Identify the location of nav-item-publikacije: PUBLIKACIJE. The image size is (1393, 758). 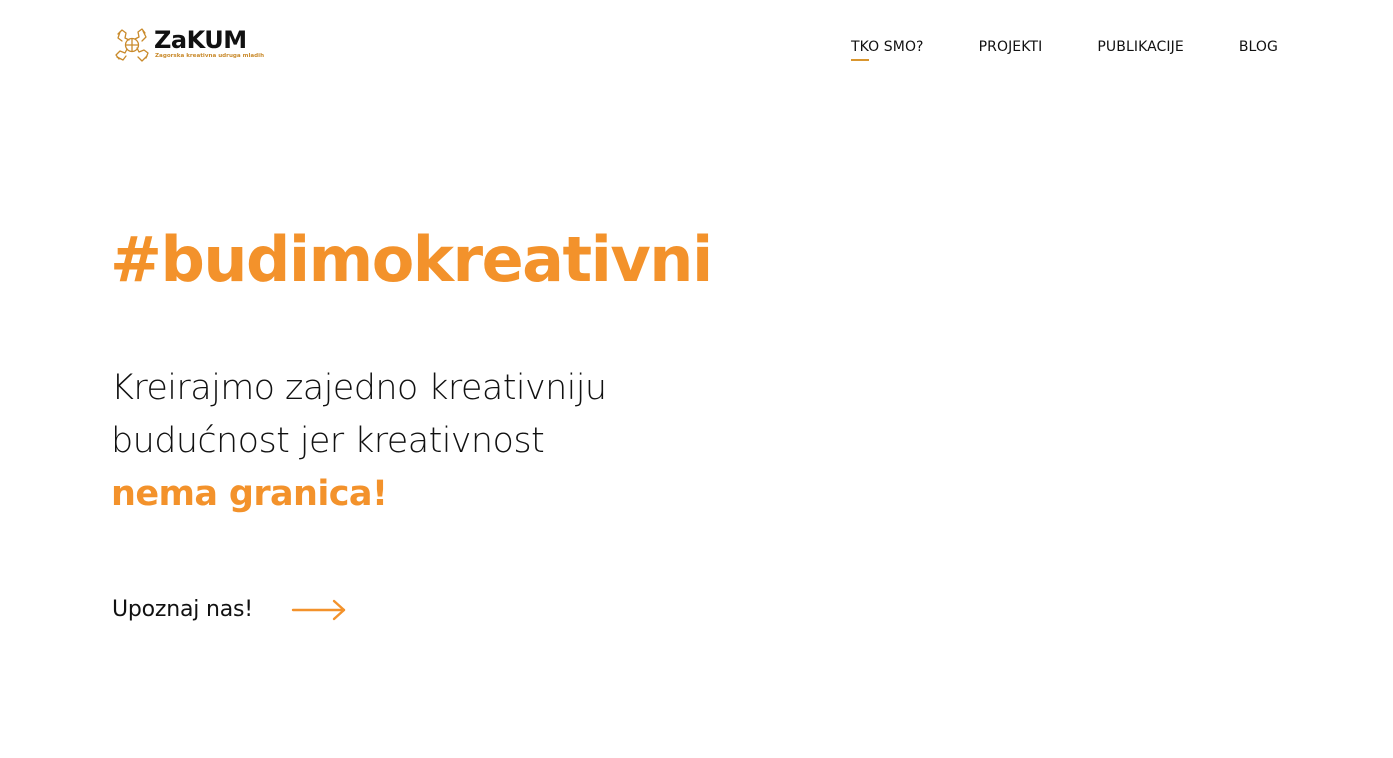
(1140, 47).